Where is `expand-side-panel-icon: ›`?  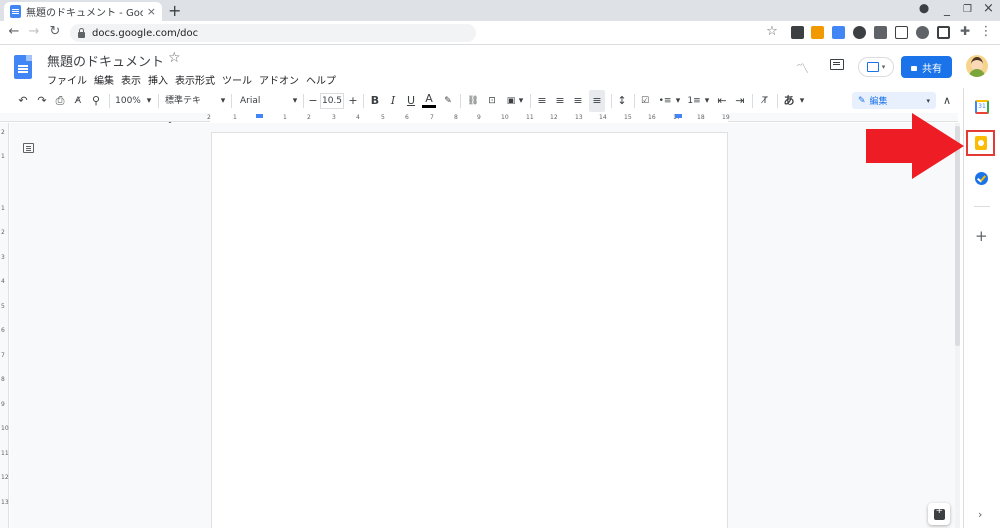 expand-side-panel-icon: › is located at coordinates (980, 514).